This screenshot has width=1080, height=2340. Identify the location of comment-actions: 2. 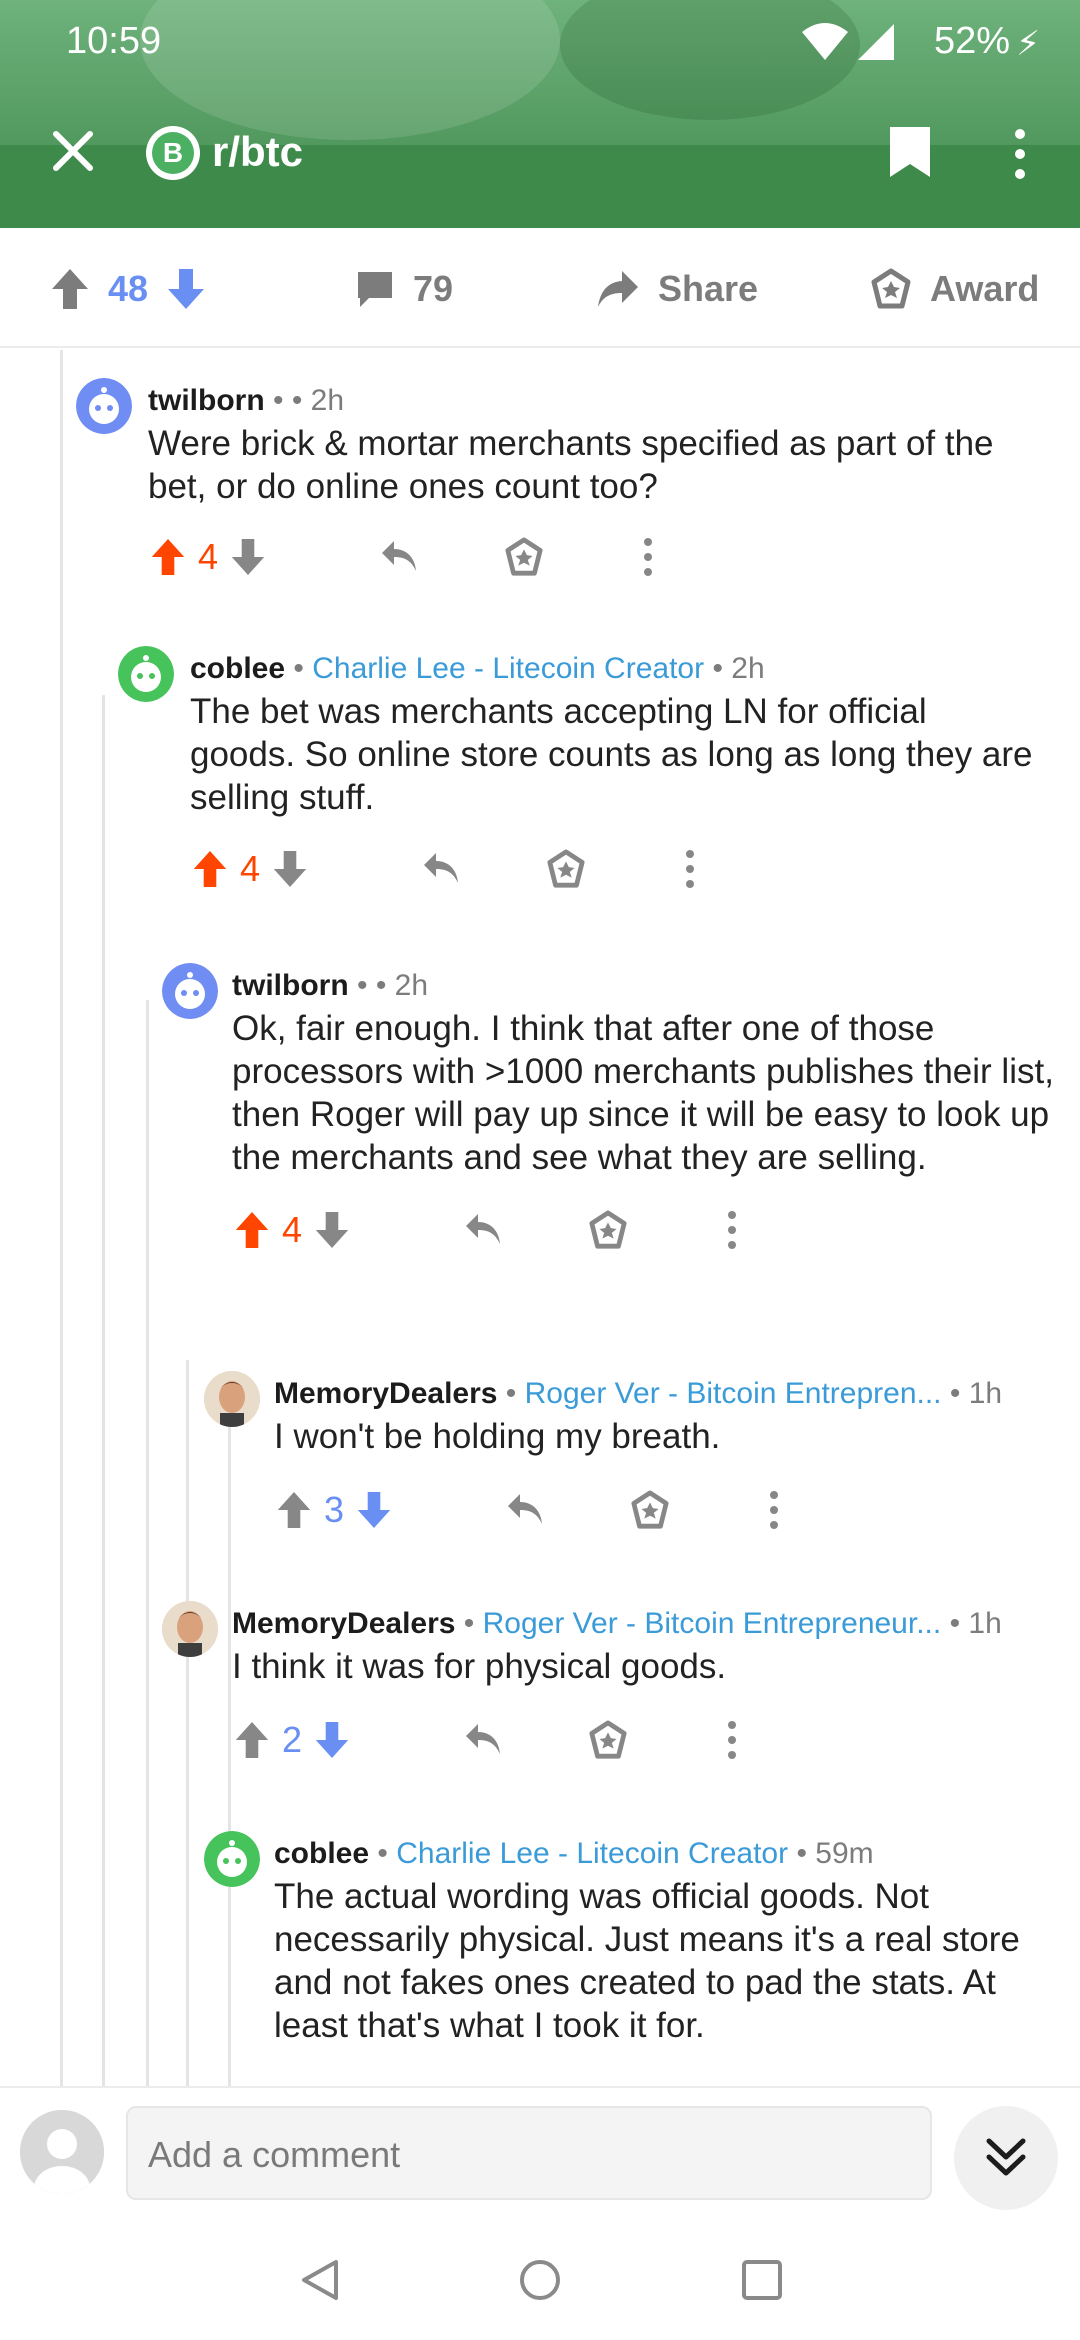
(644, 1740).